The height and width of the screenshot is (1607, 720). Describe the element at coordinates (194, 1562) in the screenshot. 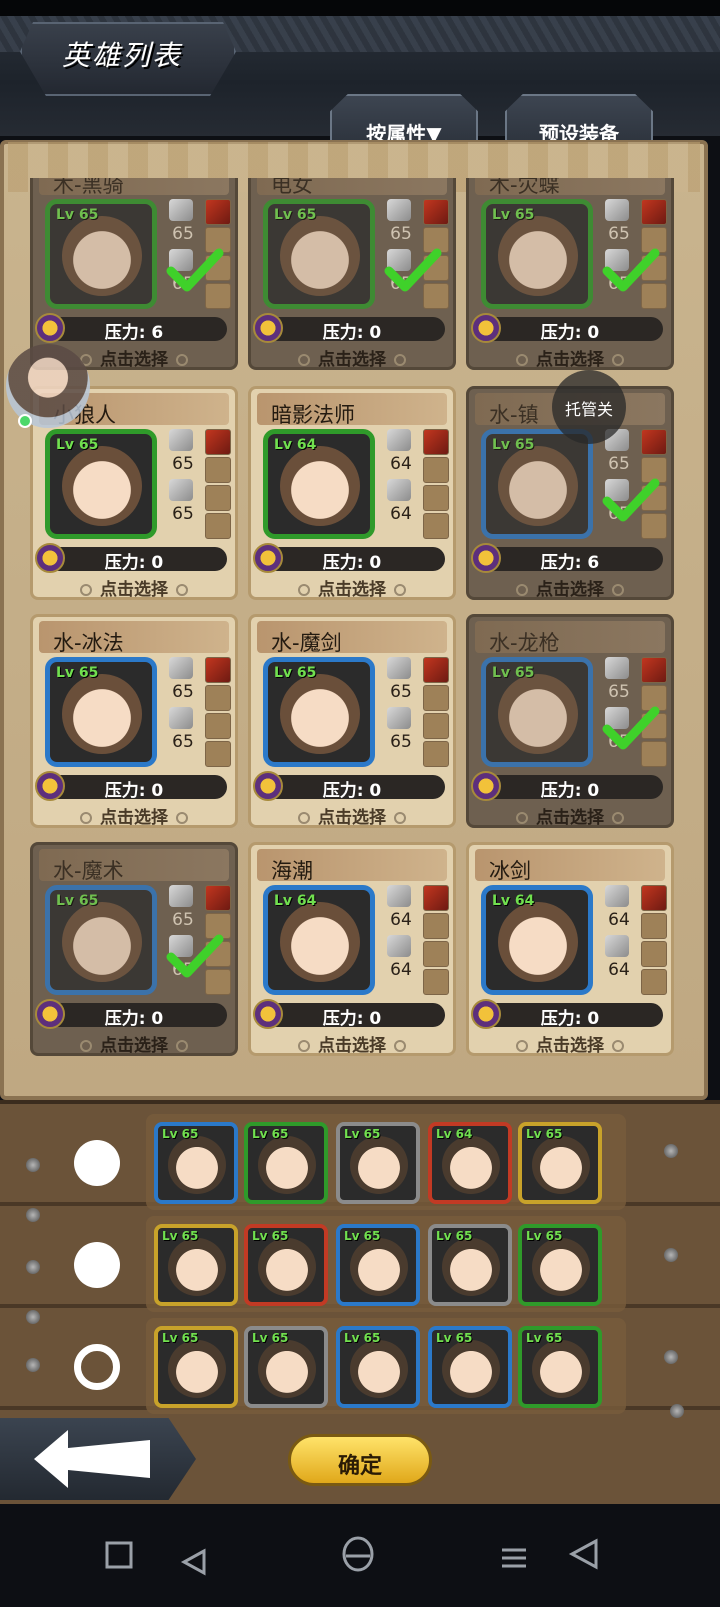

I see `back-nav-icon` at that location.